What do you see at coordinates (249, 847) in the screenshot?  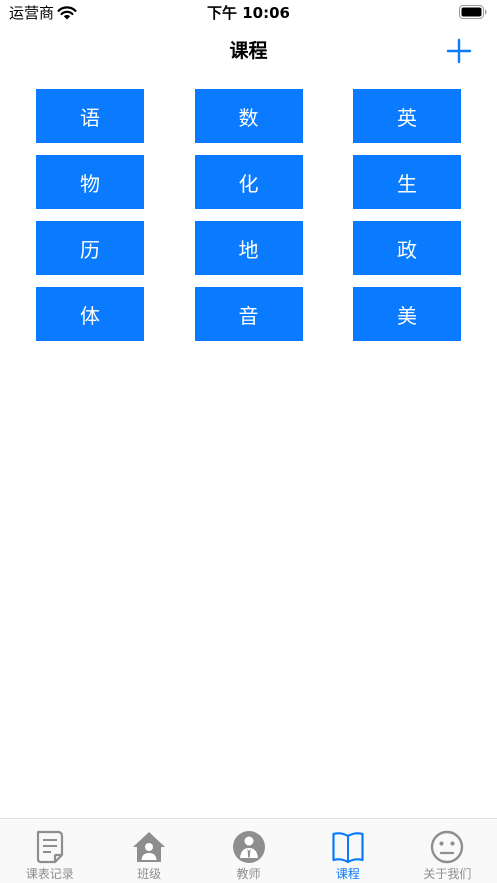 I see `teacher-icon` at bounding box center [249, 847].